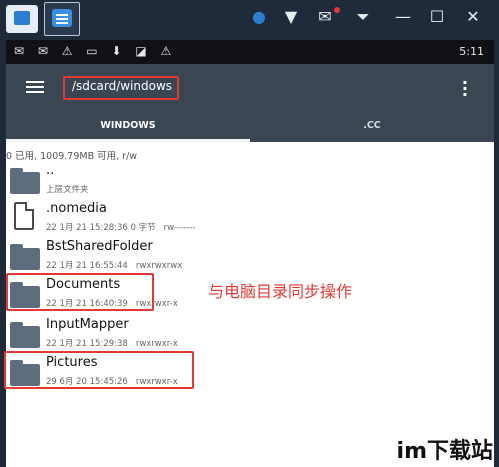 This screenshot has width=499, height=467. Describe the element at coordinates (259, 18) in the screenshot. I see `location-icon: ●` at that location.